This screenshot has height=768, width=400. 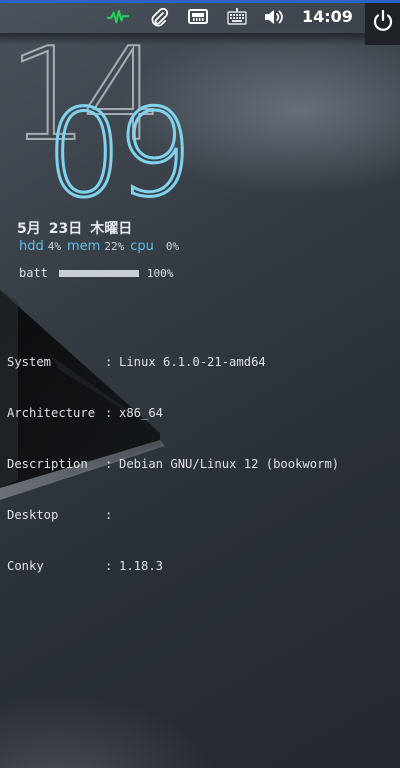 What do you see at coordinates (173, 566) in the screenshot?
I see `sysinfo-row: Conky: 1.18.3` at bounding box center [173, 566].